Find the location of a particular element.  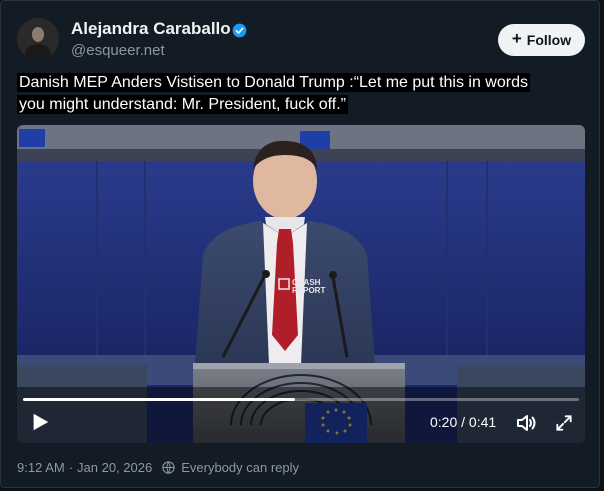

expand-icon is located at coordinates (564, 423).